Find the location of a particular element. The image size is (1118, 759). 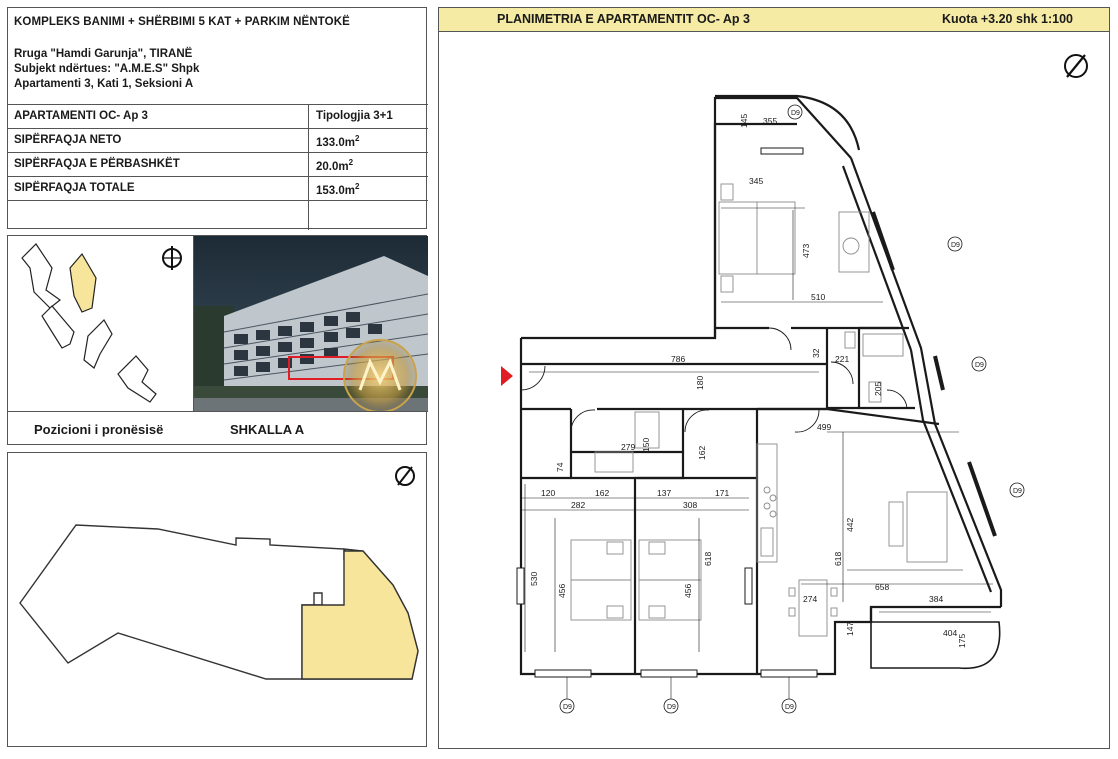

area-value: 153.0m2 is located at coordinates (338, 189).